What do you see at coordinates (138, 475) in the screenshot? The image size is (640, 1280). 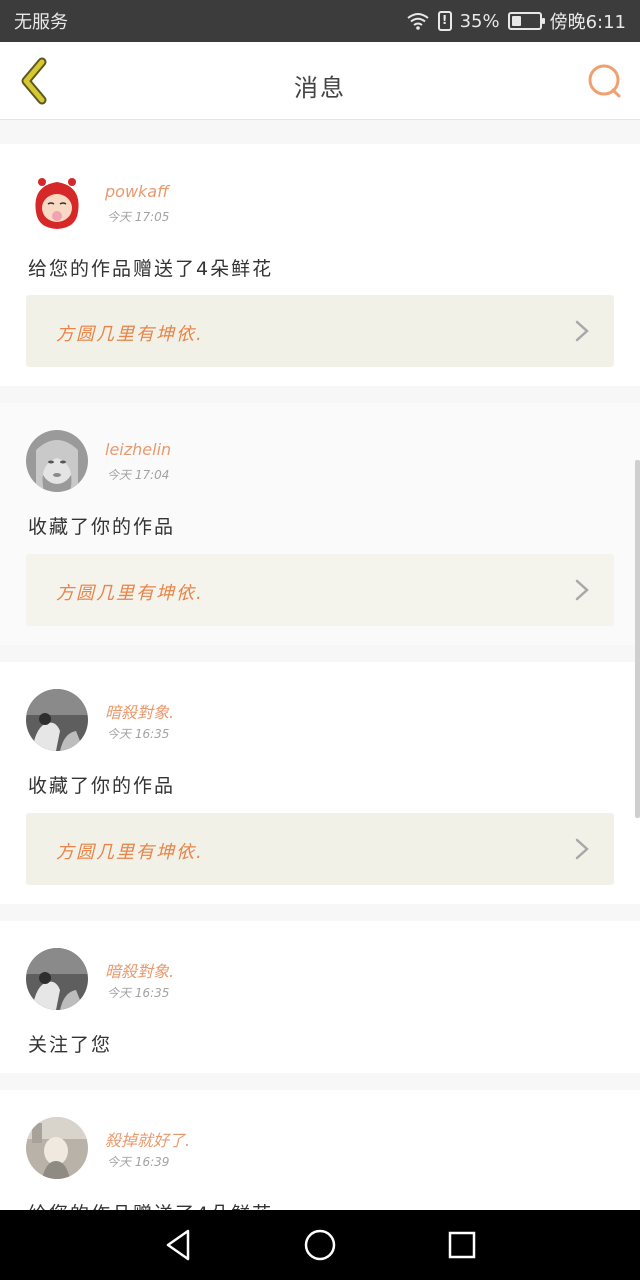 I see `timestamp: 今天 17:04` at bounding box center [138, 475].